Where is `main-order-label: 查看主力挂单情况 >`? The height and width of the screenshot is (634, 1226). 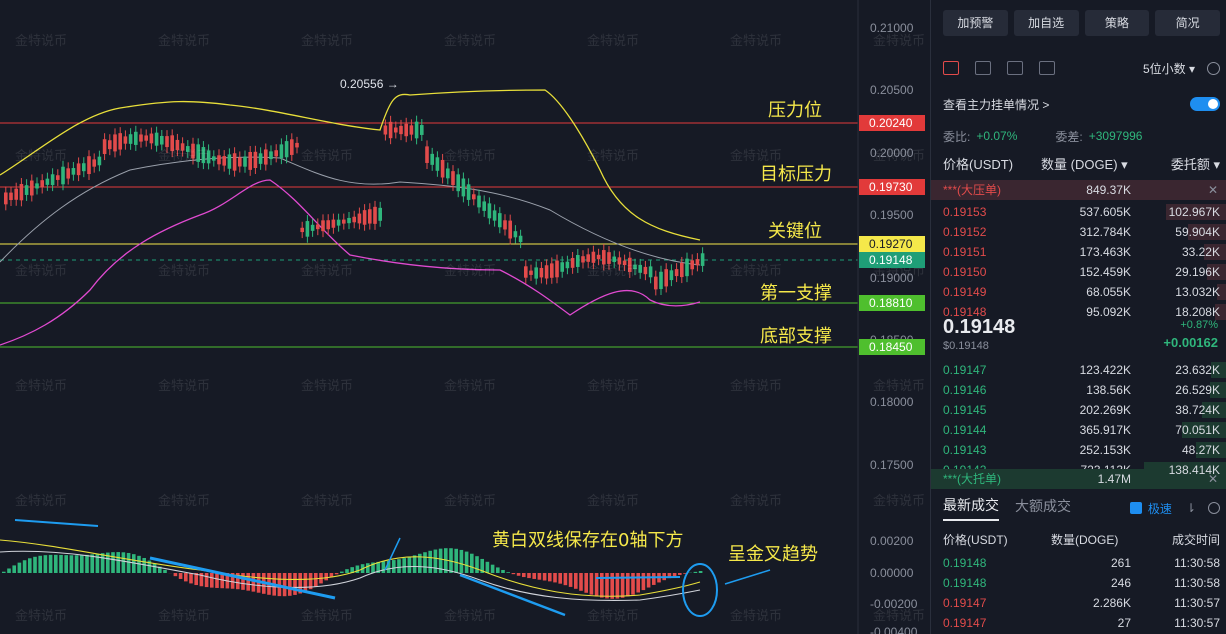 main-order-label: 查看主力挂单情况 > is located at coordinates (996, 104).